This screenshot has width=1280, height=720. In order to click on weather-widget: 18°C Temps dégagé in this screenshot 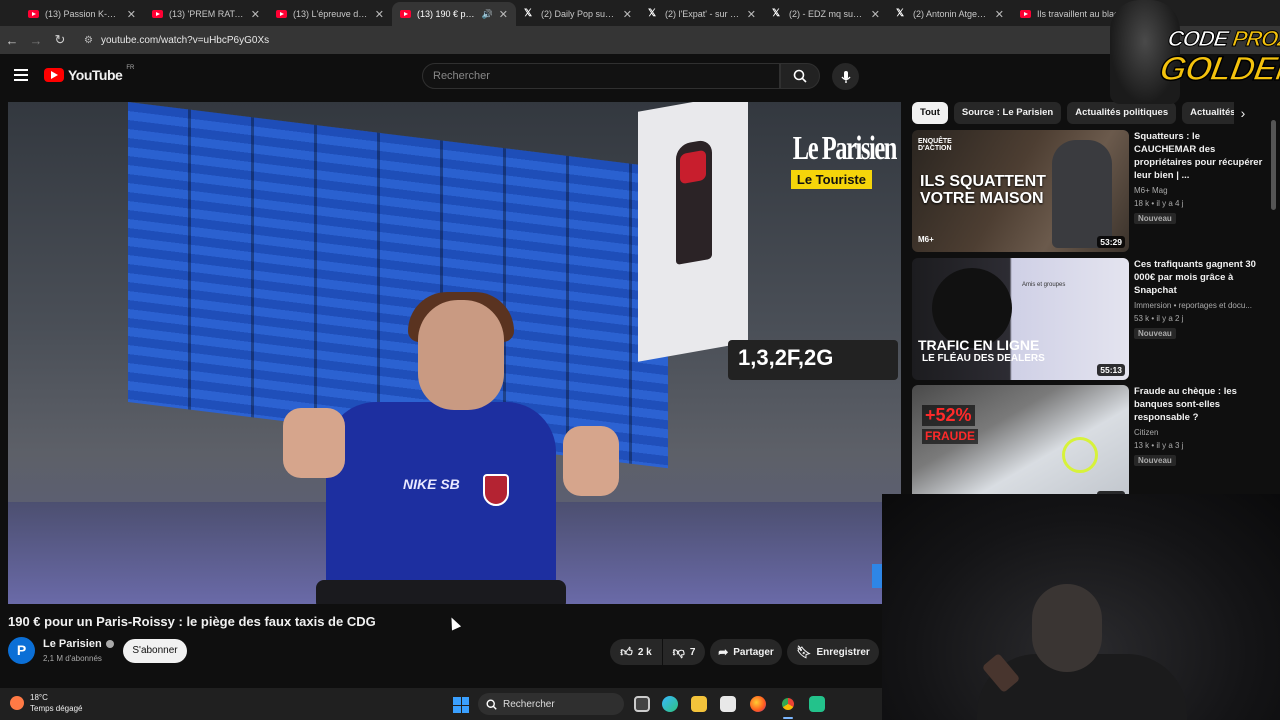, I will do `click(46, 703)`.